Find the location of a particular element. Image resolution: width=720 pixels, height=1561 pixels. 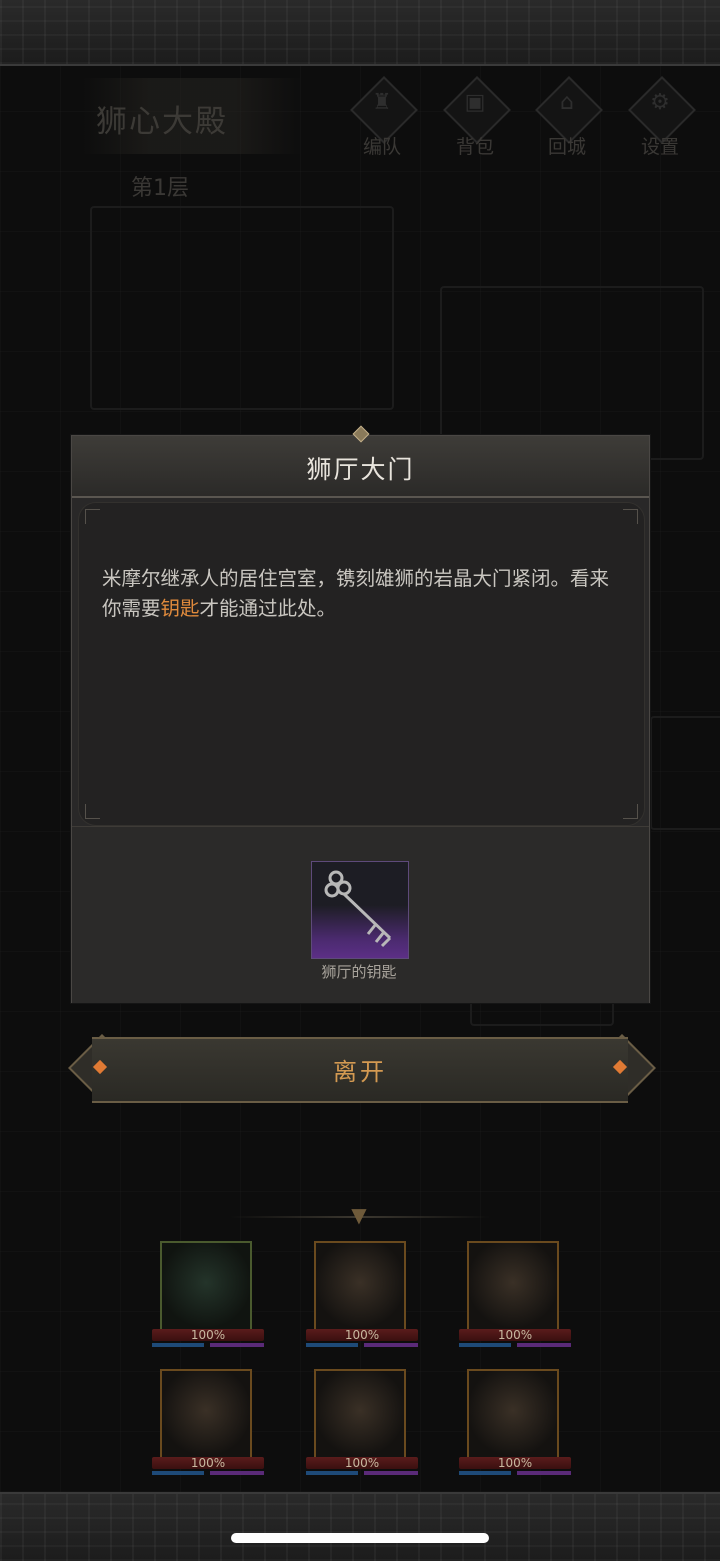

dialog-title: 狮厅大门 is located at coordinates (360, 469).